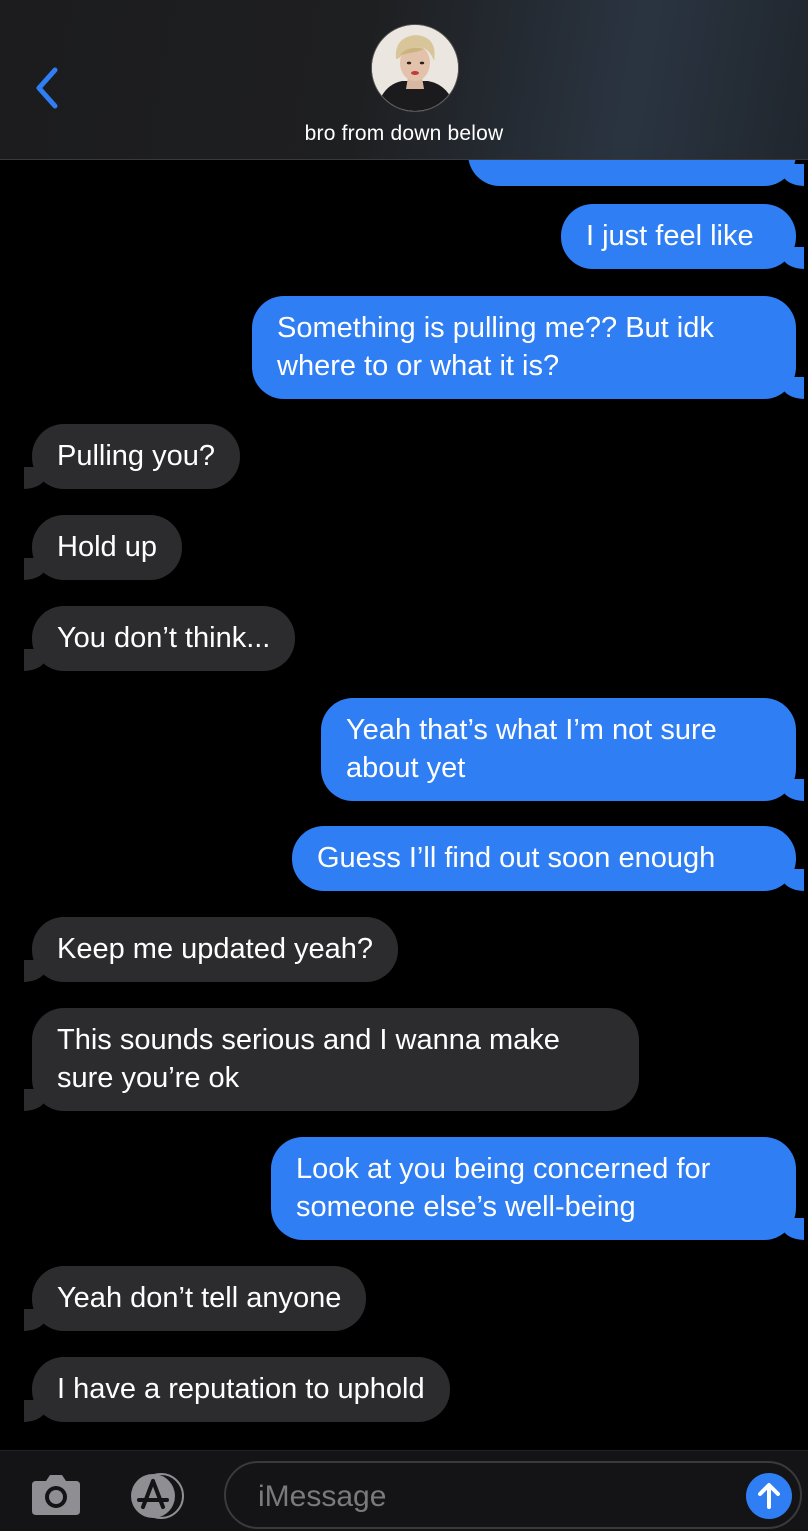 The height and width of the screenshot is (1531, 808). I want to click on compose-bar: iMessage, so click(404, 1490).